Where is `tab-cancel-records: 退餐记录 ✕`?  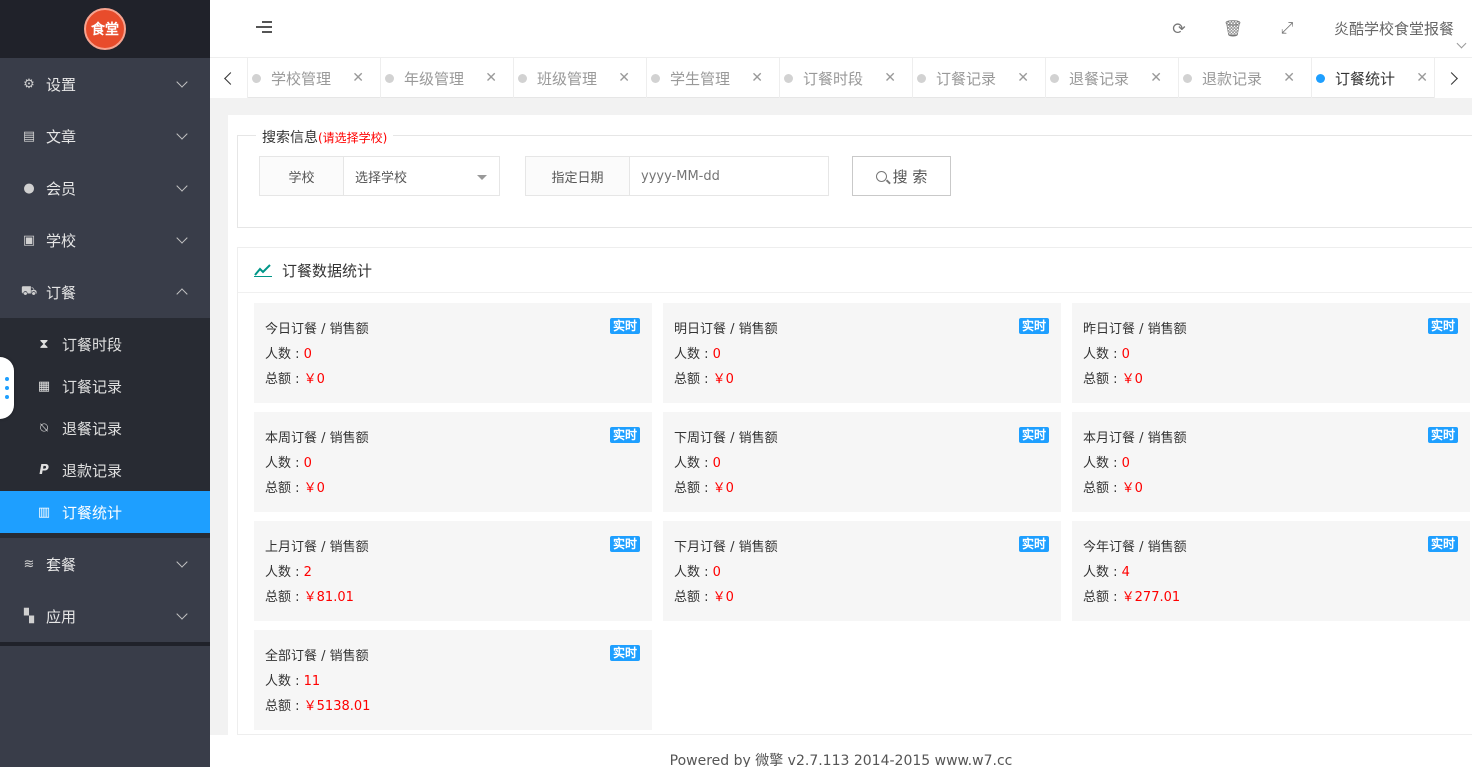
tab-cancel-records: 退餐记录 ✕ is located at coordinates (1112, 78).